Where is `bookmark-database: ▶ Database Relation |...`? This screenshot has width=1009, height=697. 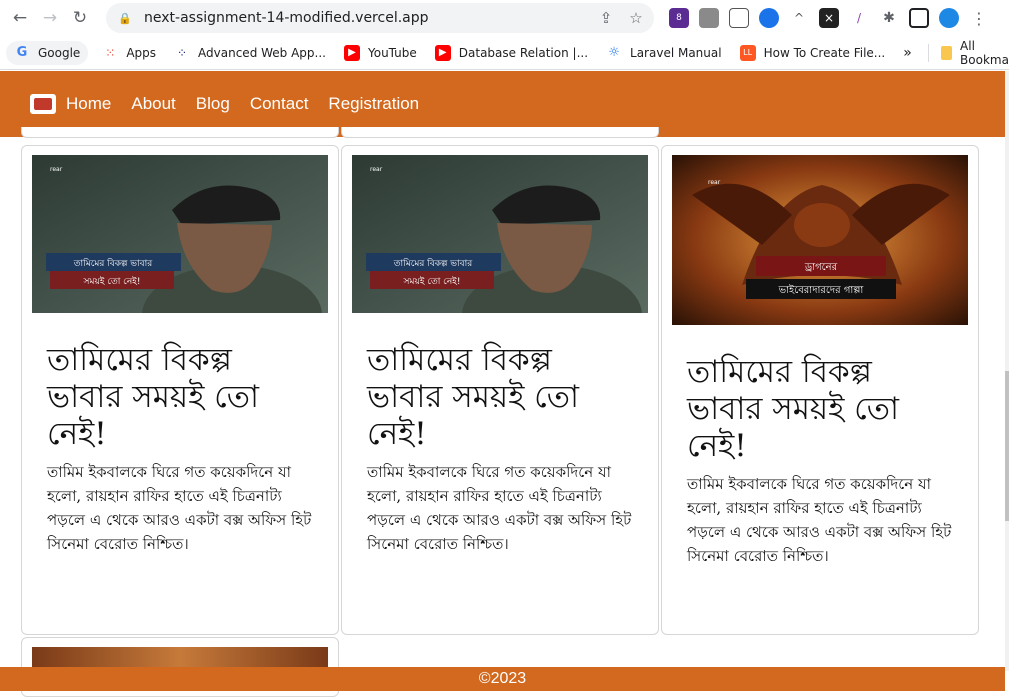
bookmark-database: ▶ Database Relation |... is located at coordinates (511, 52).